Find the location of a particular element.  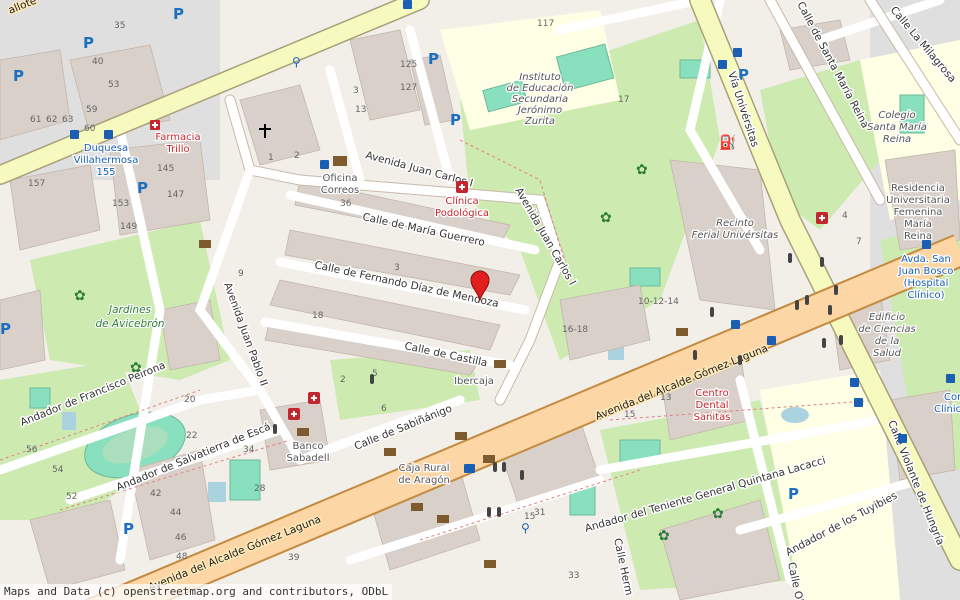

house-number: 33 is located at coordinates (573, 576).